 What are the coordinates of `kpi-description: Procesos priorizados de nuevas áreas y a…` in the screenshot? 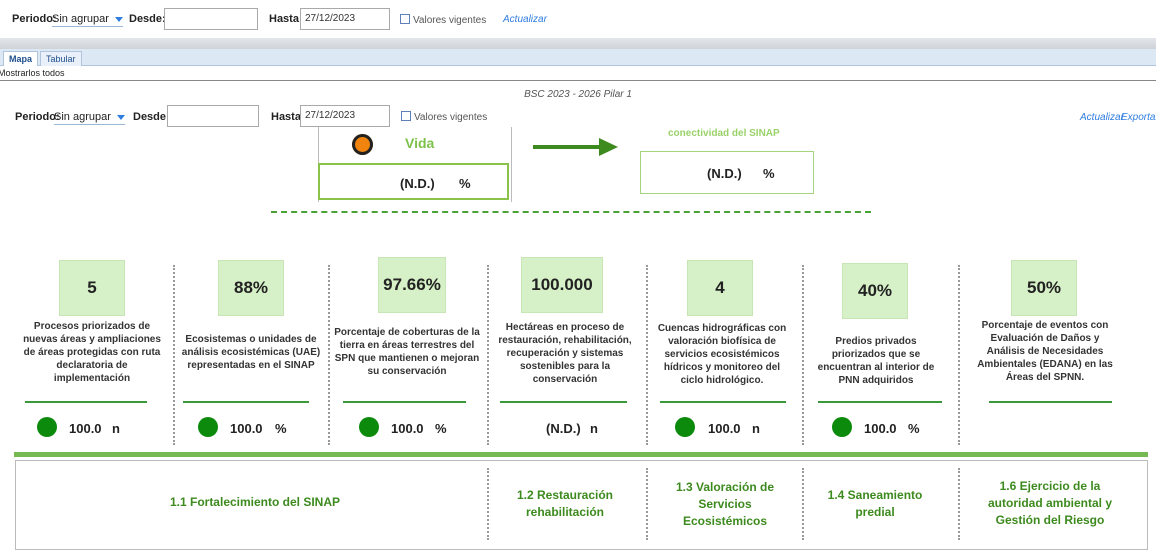 It's located at (92, 352).